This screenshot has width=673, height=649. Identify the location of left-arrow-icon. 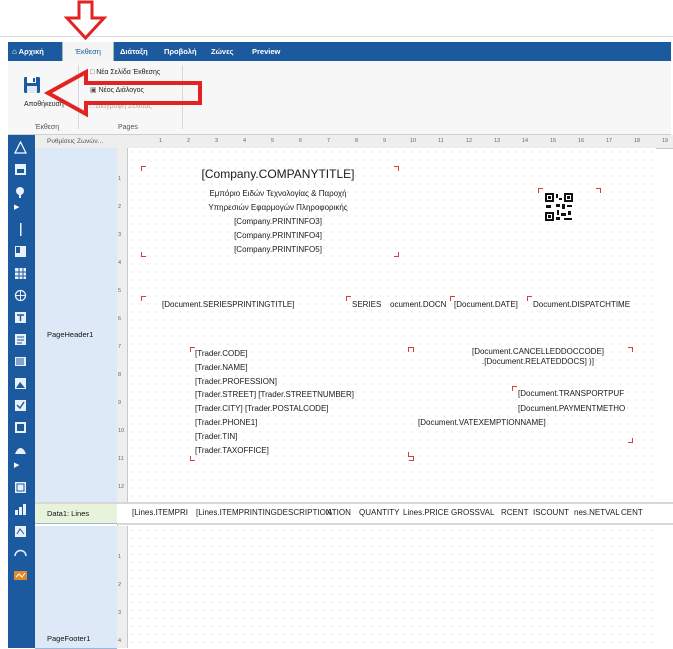
(122, 93).